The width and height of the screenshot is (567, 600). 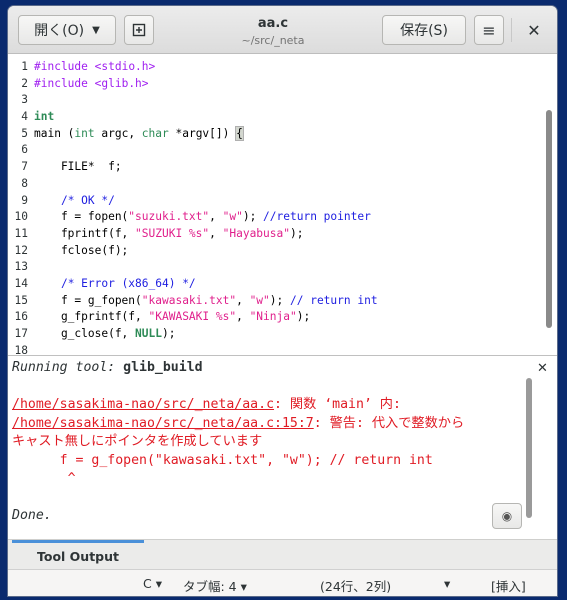 I want to click on open-button-label: 開く(O), so click(x=59, y=31).